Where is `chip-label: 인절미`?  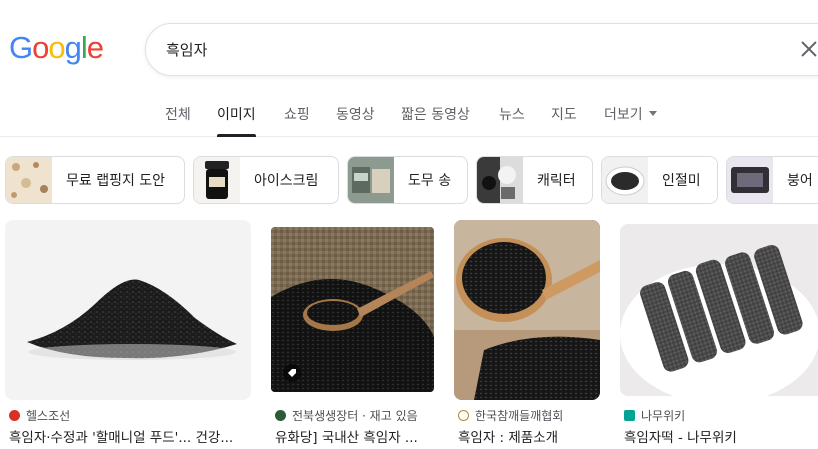 chip-label: 인절미 is located at coordinates (681, 181).